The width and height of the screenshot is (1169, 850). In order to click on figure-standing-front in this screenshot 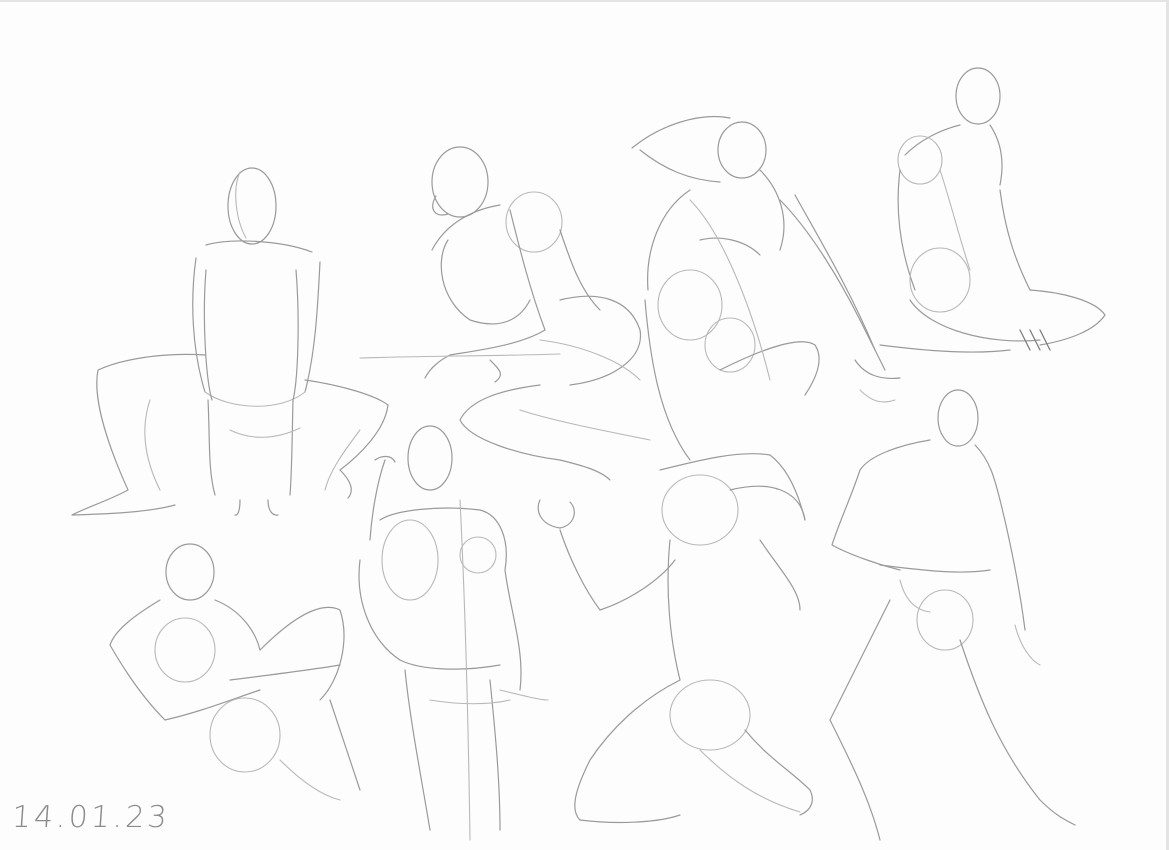, I will do `click(453, 633)`.